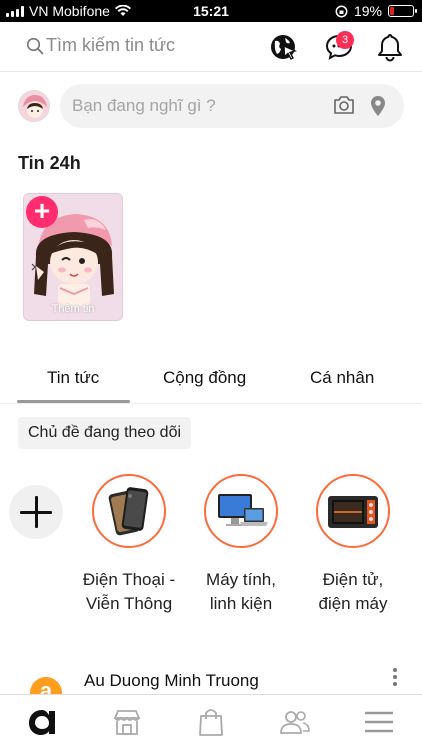 This screenshot has width=422, height=750. What do you see at coordinates (129, 579) in the screenshot?
I see `category-label-line1: Điện Thoại -` at bounding box center [129, 579].